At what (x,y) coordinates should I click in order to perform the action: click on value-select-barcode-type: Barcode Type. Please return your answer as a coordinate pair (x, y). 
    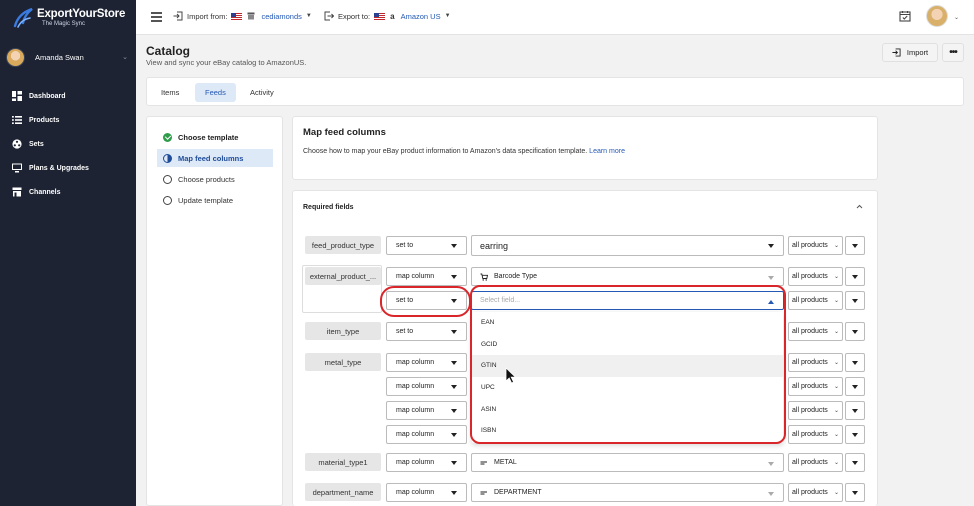
    Looking at the image, I should click on (627, 276).